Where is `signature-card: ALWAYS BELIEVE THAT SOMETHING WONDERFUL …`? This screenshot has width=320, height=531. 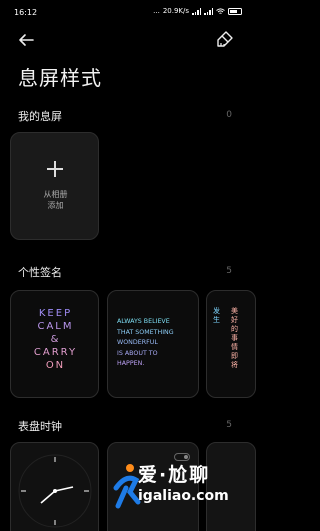 signature-card: ALWAYS BELIEVE THAT SOMETHING WONDERFUL … is located at coordinates (153, 344).